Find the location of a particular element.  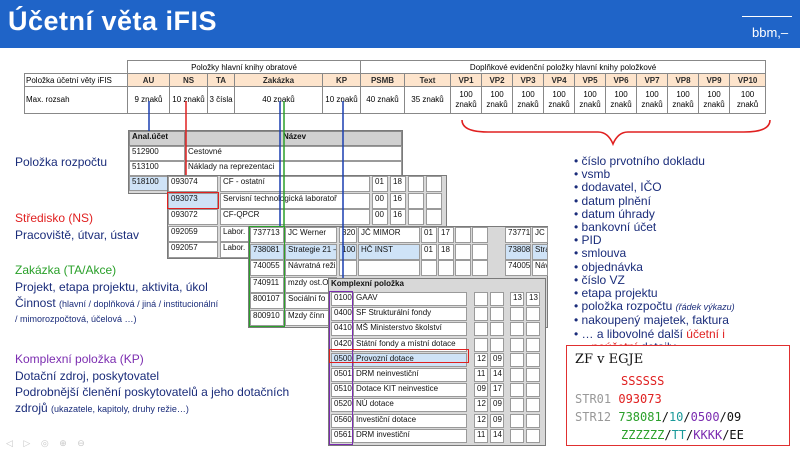

zf-title: ZF v EGJE is located at coordinates (609, 359).